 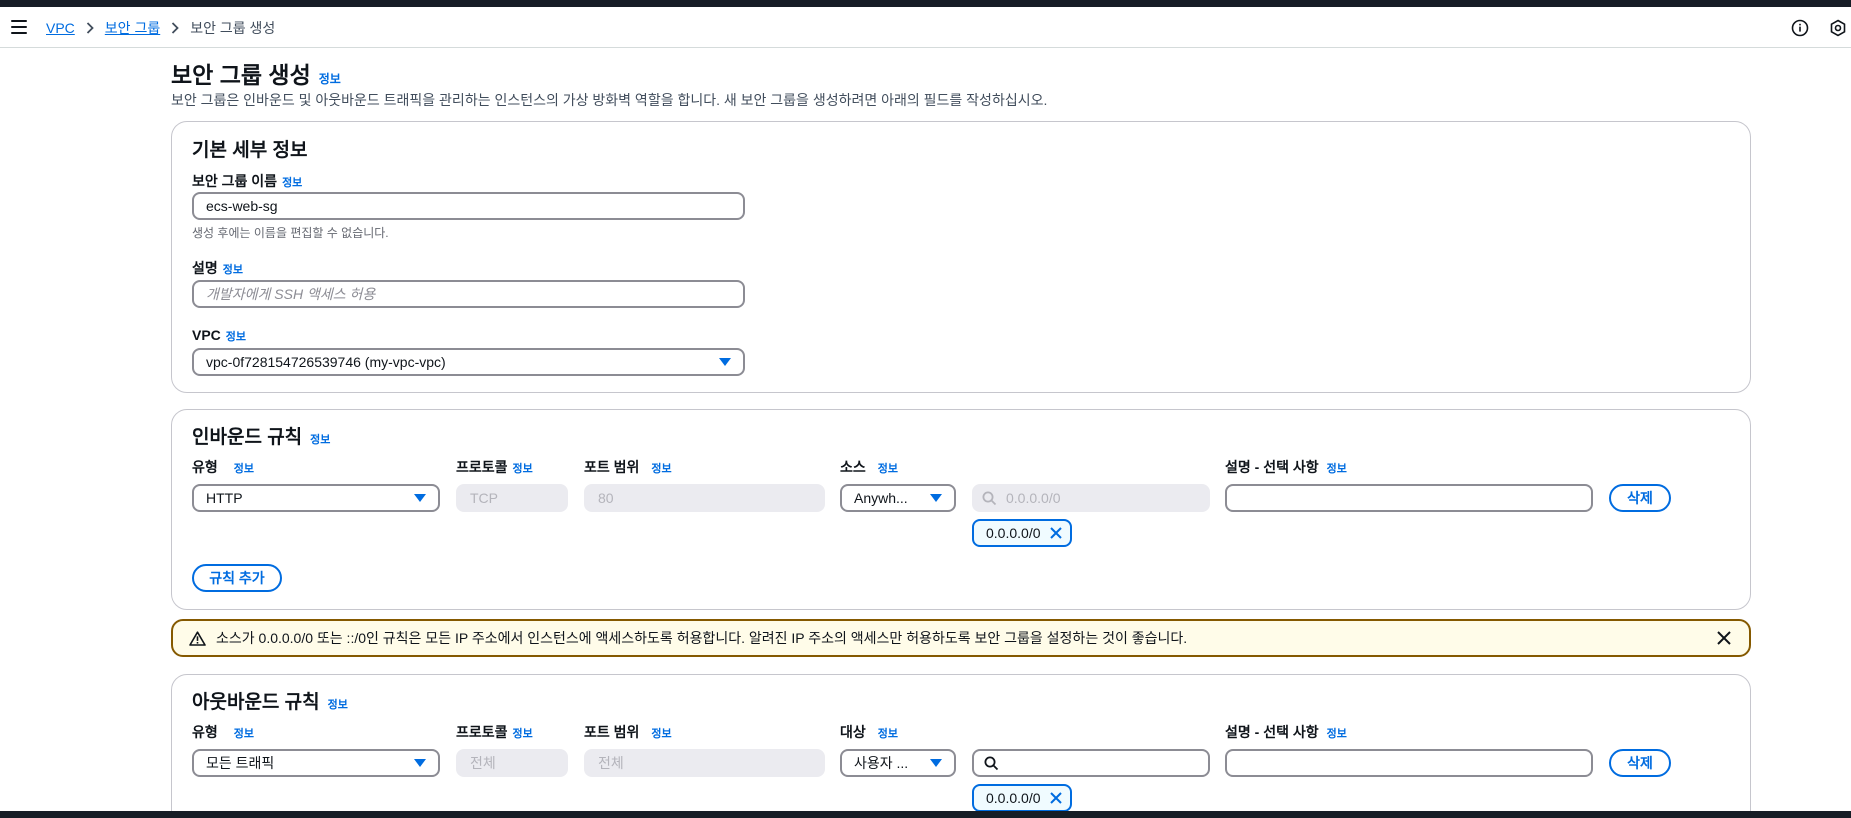 What do you see at coordinates (869, 467) in the screenshot?
I see `inbound-col-source: 소스 정보` at bounding box center [869, 467].